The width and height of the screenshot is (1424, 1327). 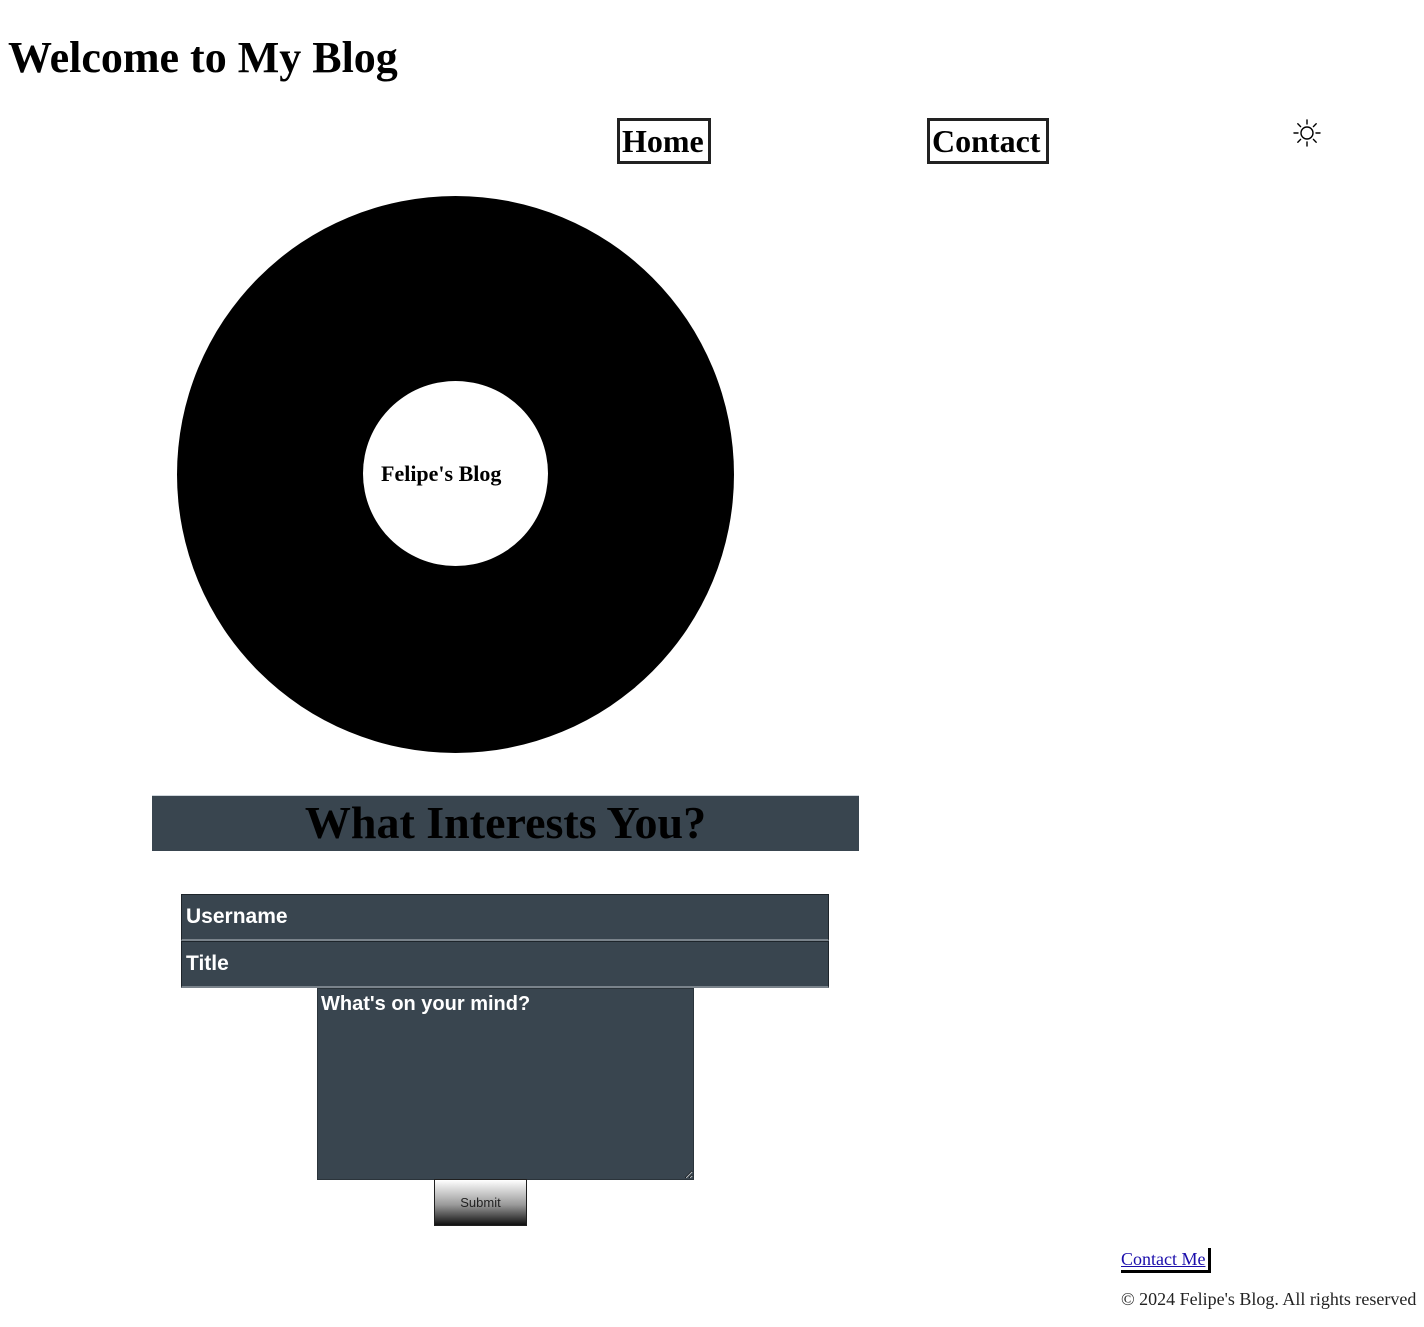 I want to click on title-input, so click(x=505, y=964).